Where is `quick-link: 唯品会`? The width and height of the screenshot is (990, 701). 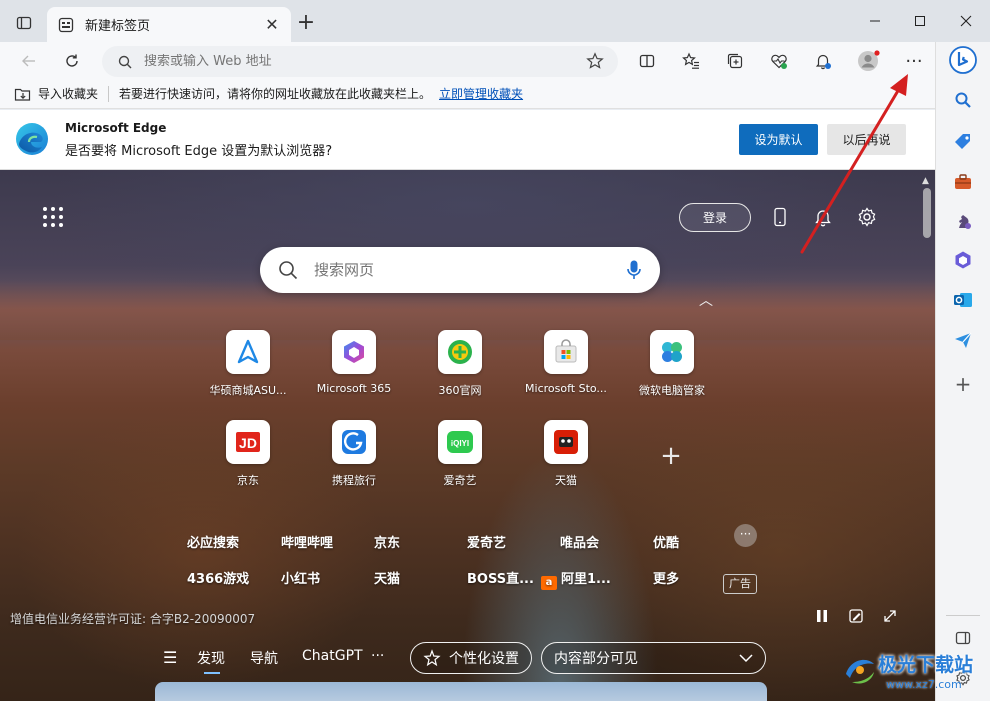
quick-link: 唯品会 is located at coordinates (579, 541).